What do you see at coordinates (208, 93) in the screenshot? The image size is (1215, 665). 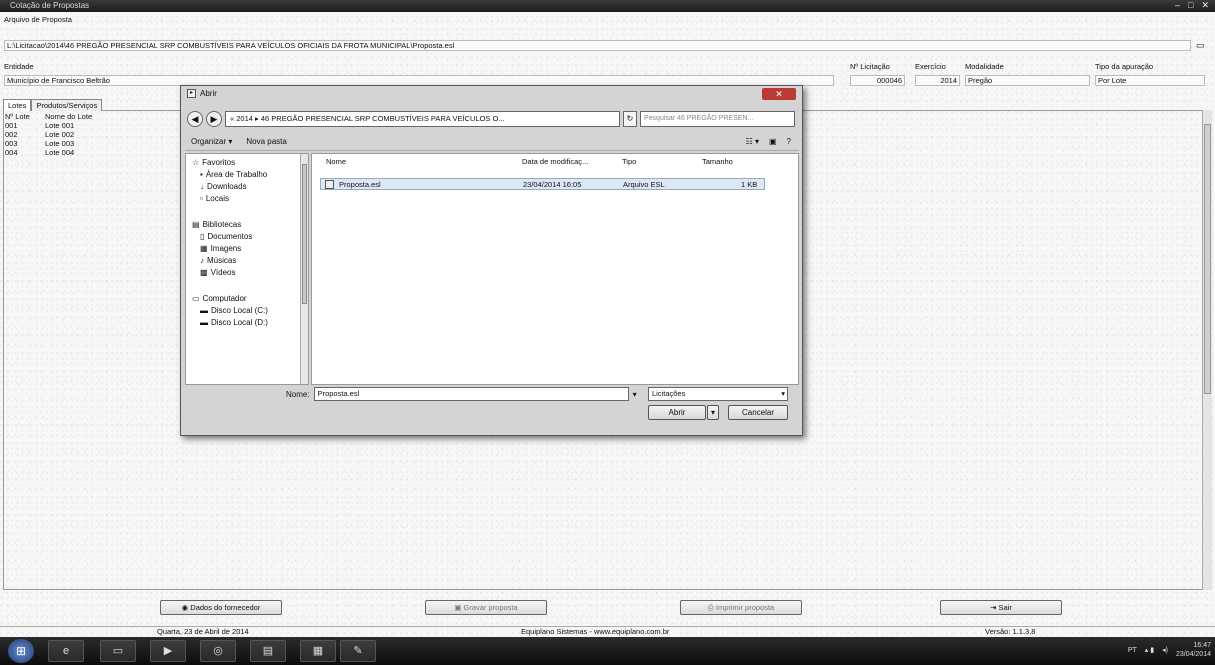 I see `dialog-title: Abrir` at bounding box center [208, 93].